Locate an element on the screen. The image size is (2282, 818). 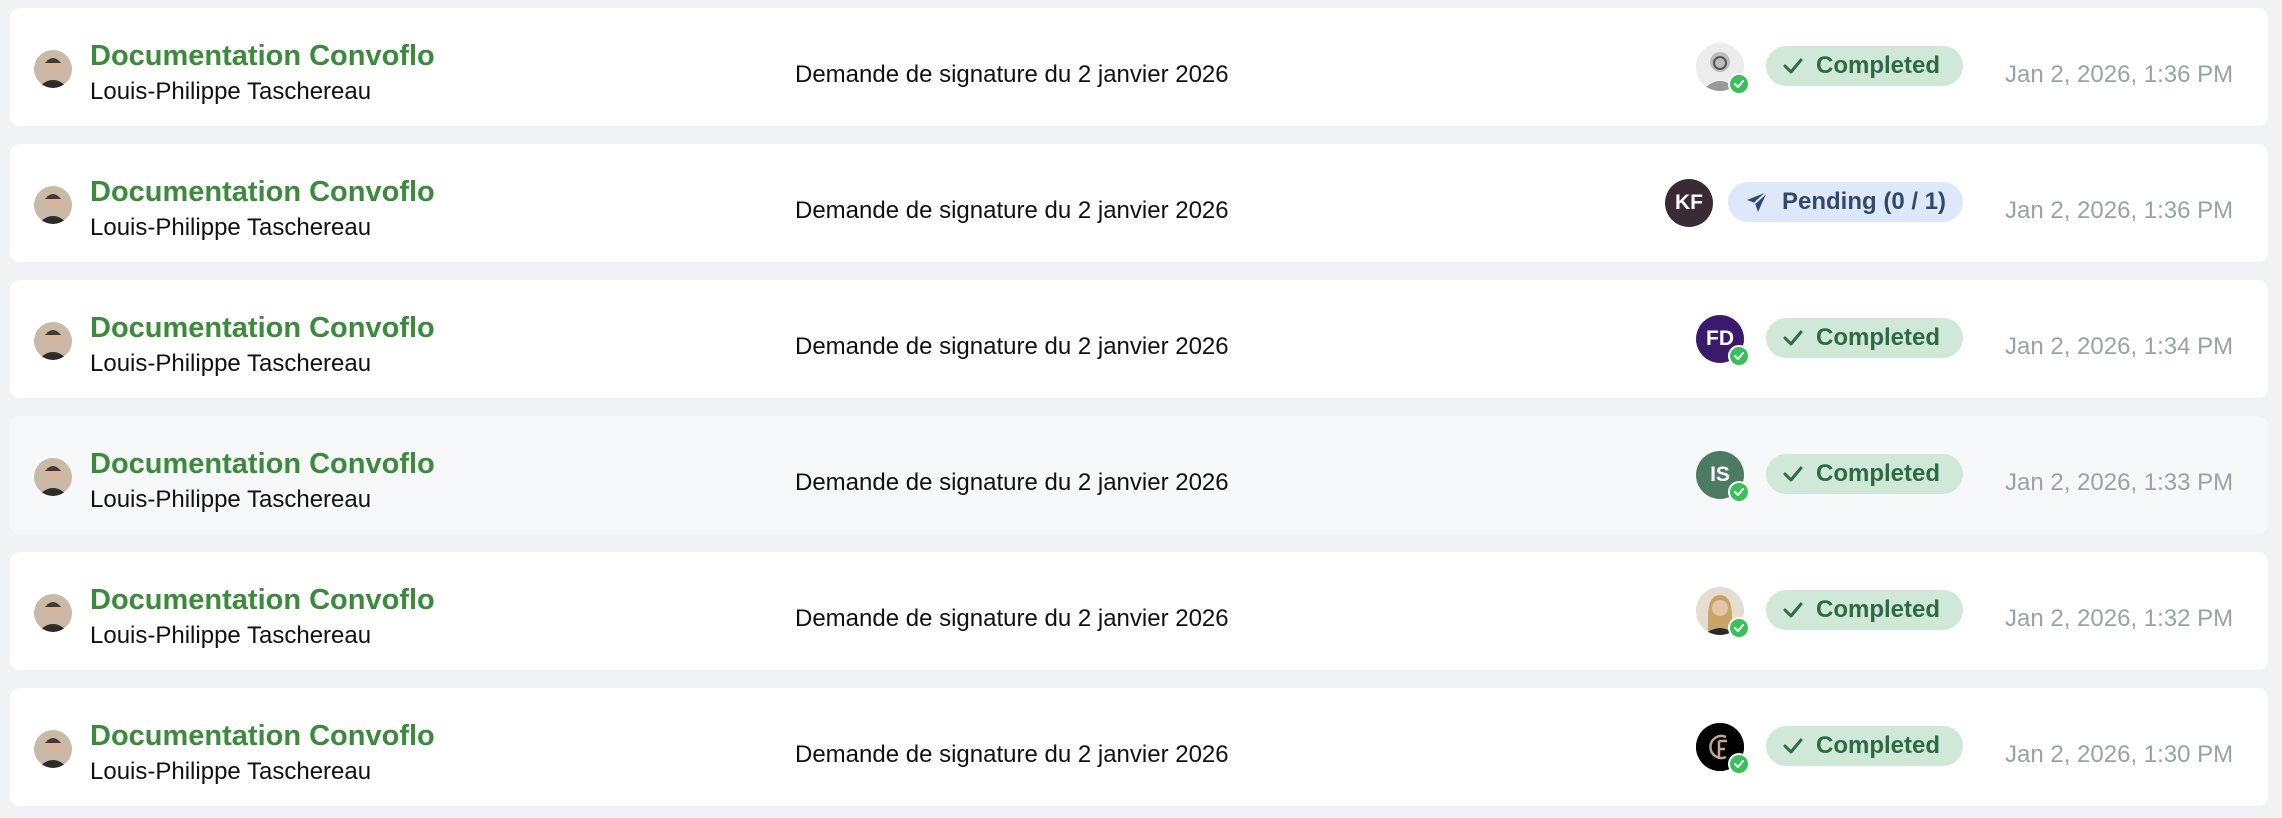
paper-plane-icon is located at coordinates (1757, 202).